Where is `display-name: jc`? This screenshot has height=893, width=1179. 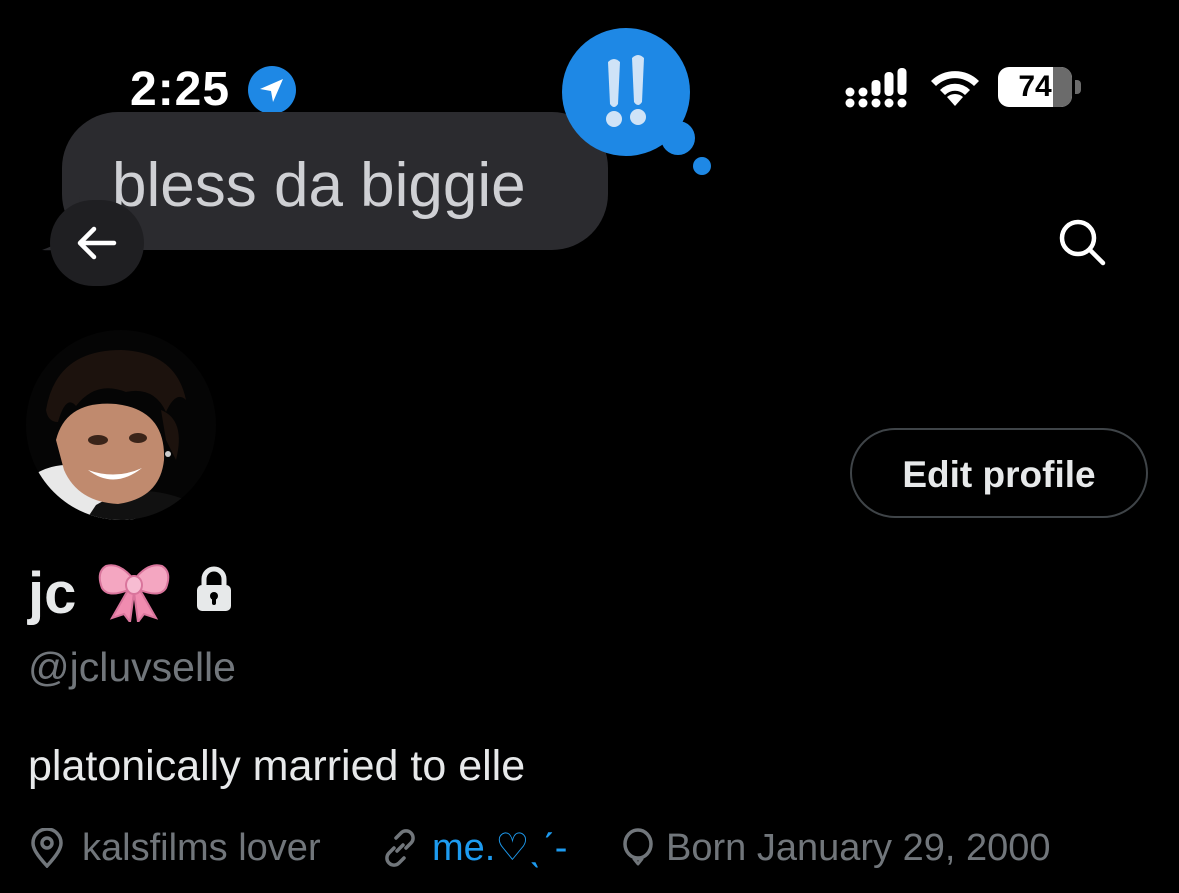 display-name: jc is located at coordinates (52, 593).